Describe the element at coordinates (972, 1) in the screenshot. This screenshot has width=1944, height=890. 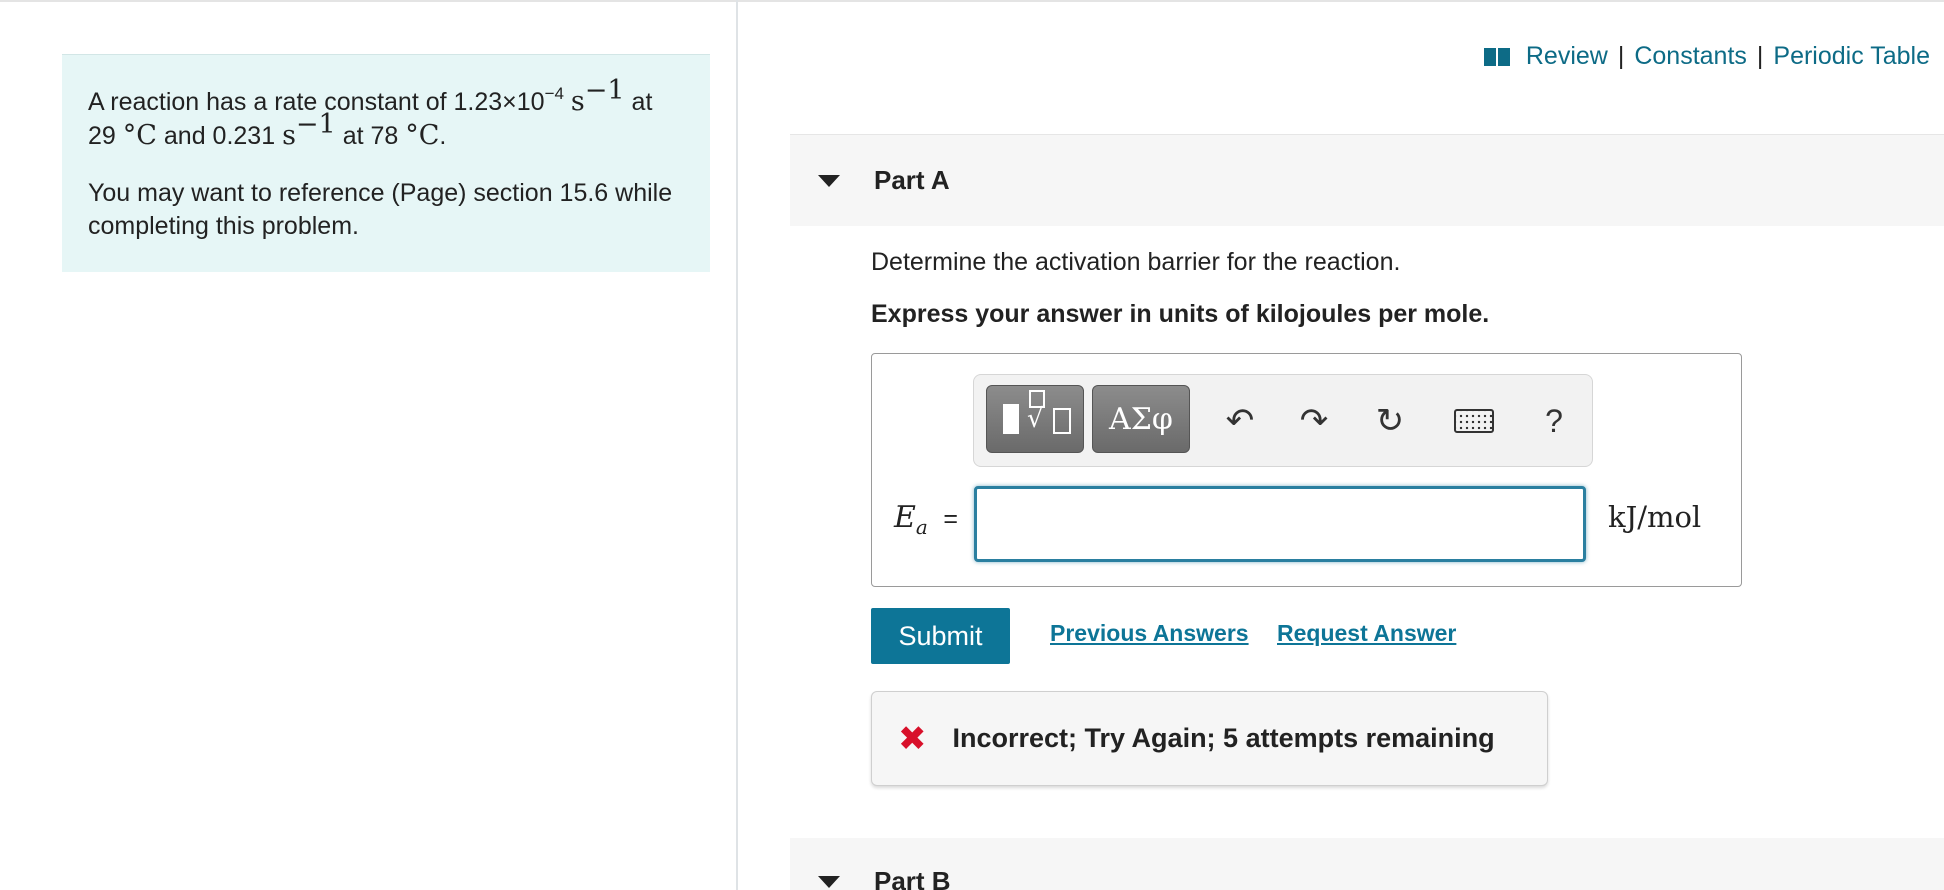
I see `top-rule` at that location.